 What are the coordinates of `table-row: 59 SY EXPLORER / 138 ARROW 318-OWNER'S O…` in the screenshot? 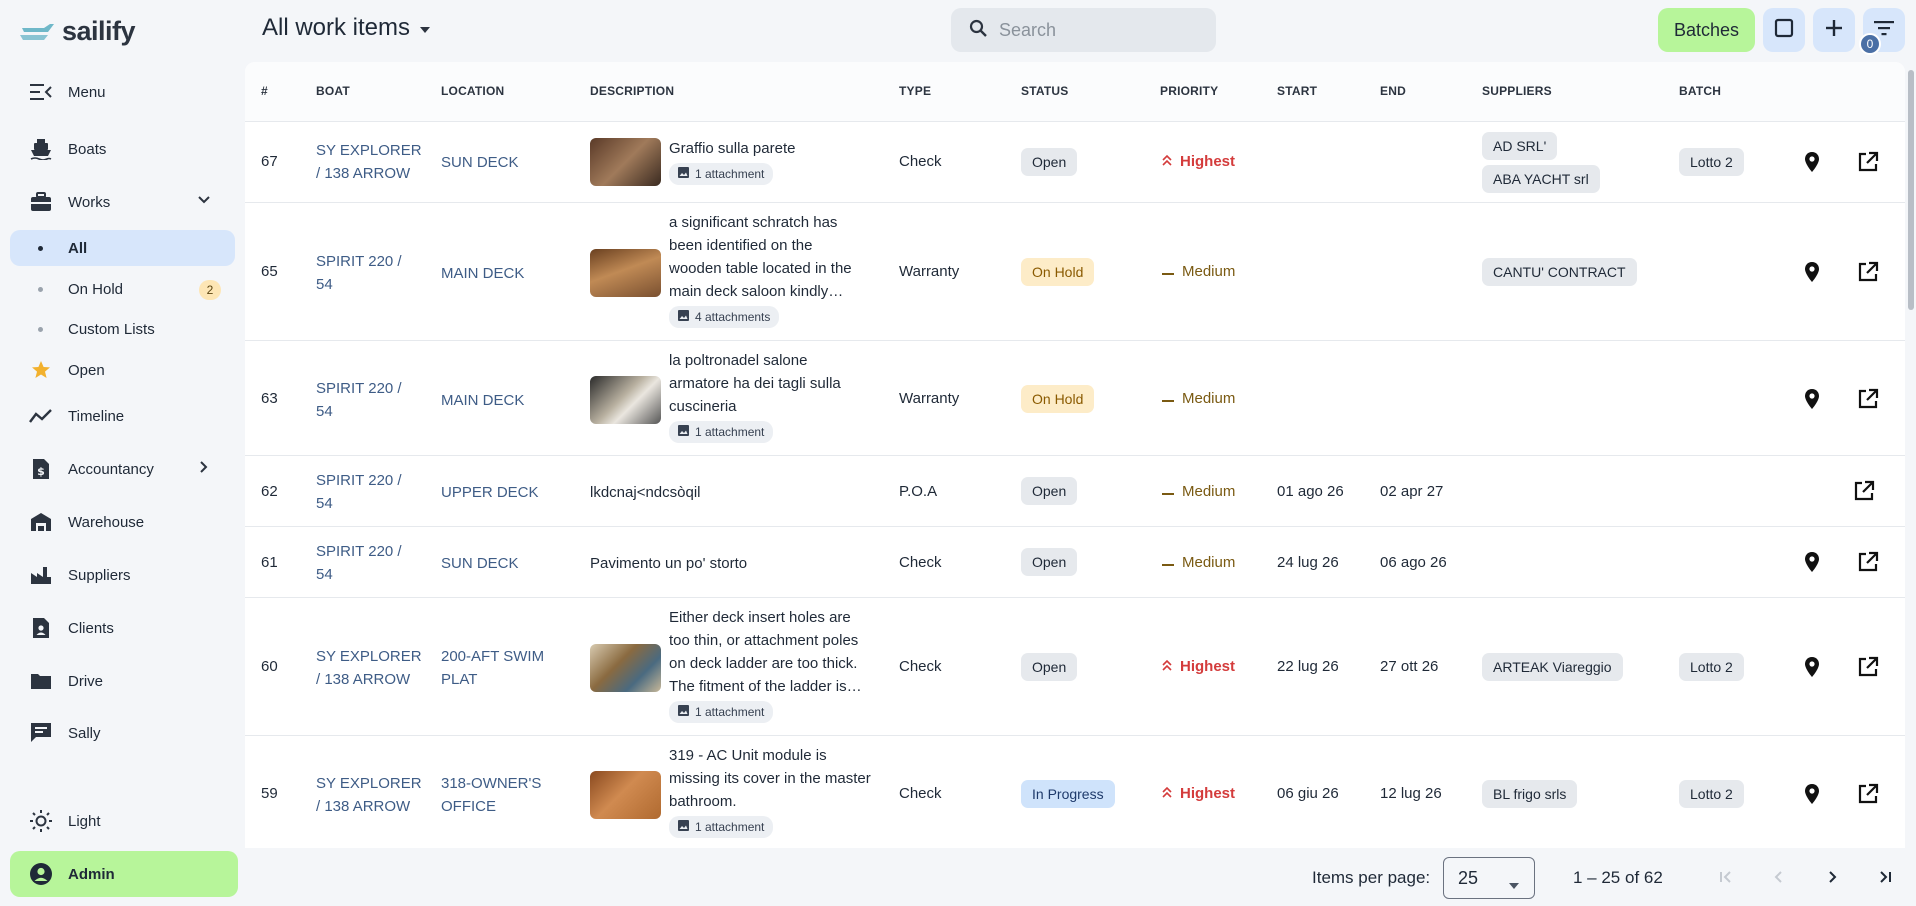 It's located at (1075, 792).